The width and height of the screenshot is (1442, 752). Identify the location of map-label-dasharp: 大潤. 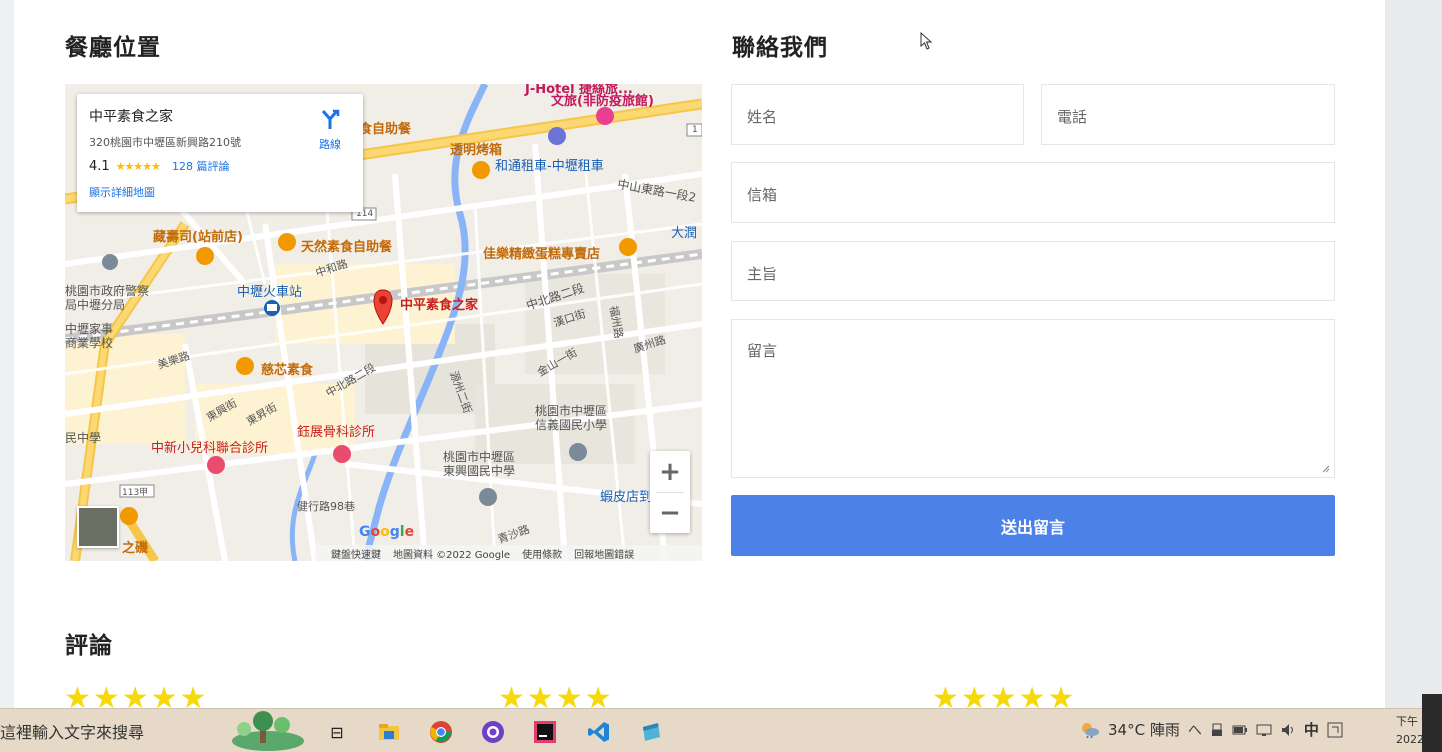
(684, 233).